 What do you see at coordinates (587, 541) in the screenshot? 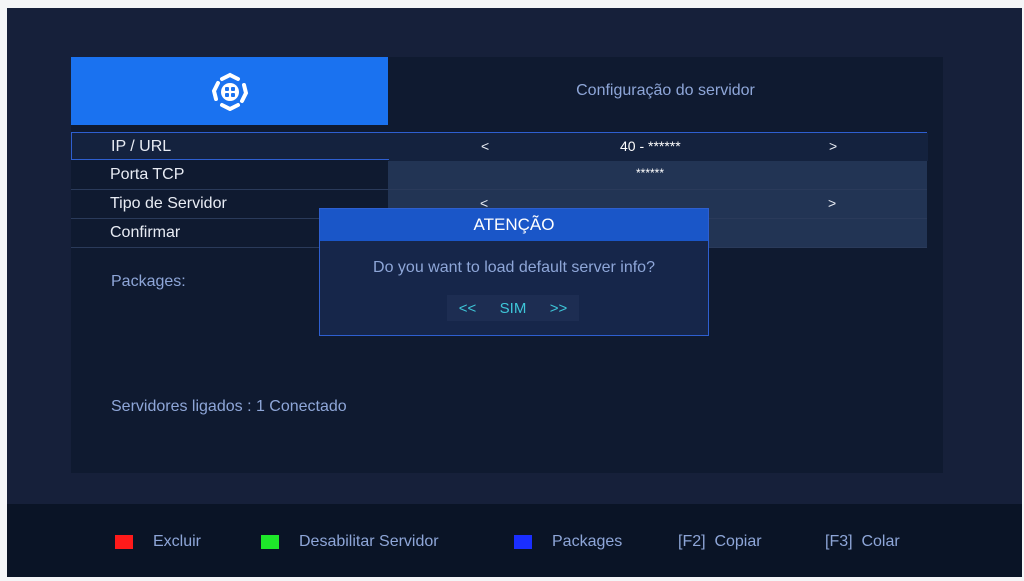
I see `footer-label: Packages` at bounding box center [587, 541].